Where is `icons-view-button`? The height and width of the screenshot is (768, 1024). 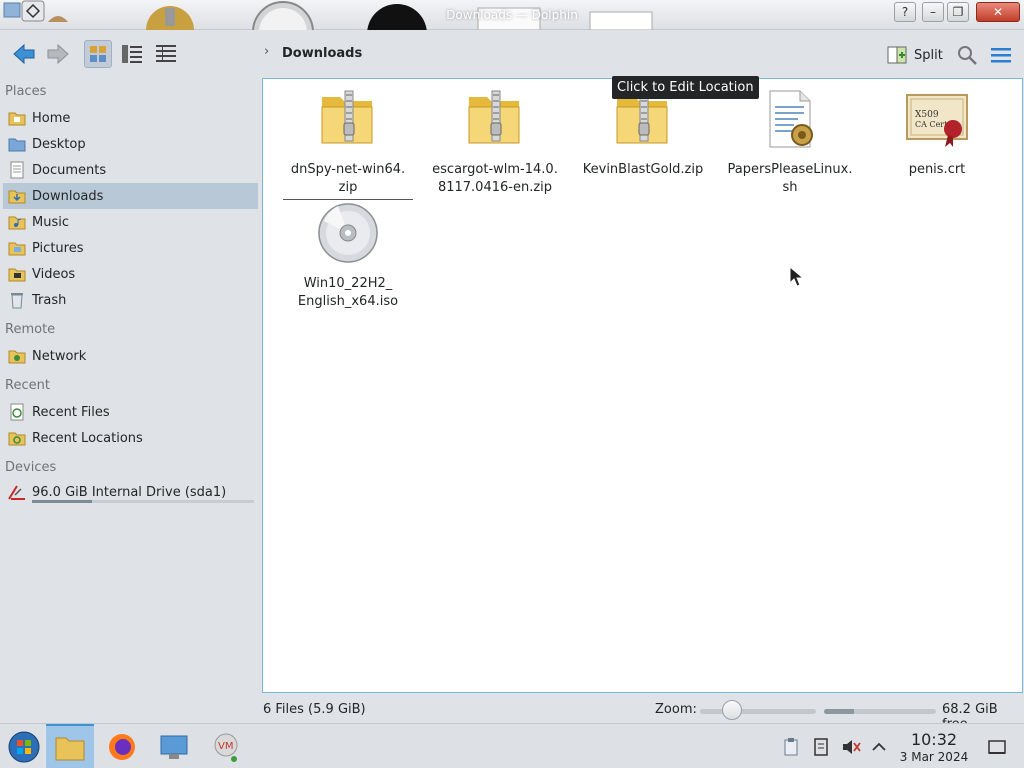
icons-view-button is located at coordinates (98, 54).